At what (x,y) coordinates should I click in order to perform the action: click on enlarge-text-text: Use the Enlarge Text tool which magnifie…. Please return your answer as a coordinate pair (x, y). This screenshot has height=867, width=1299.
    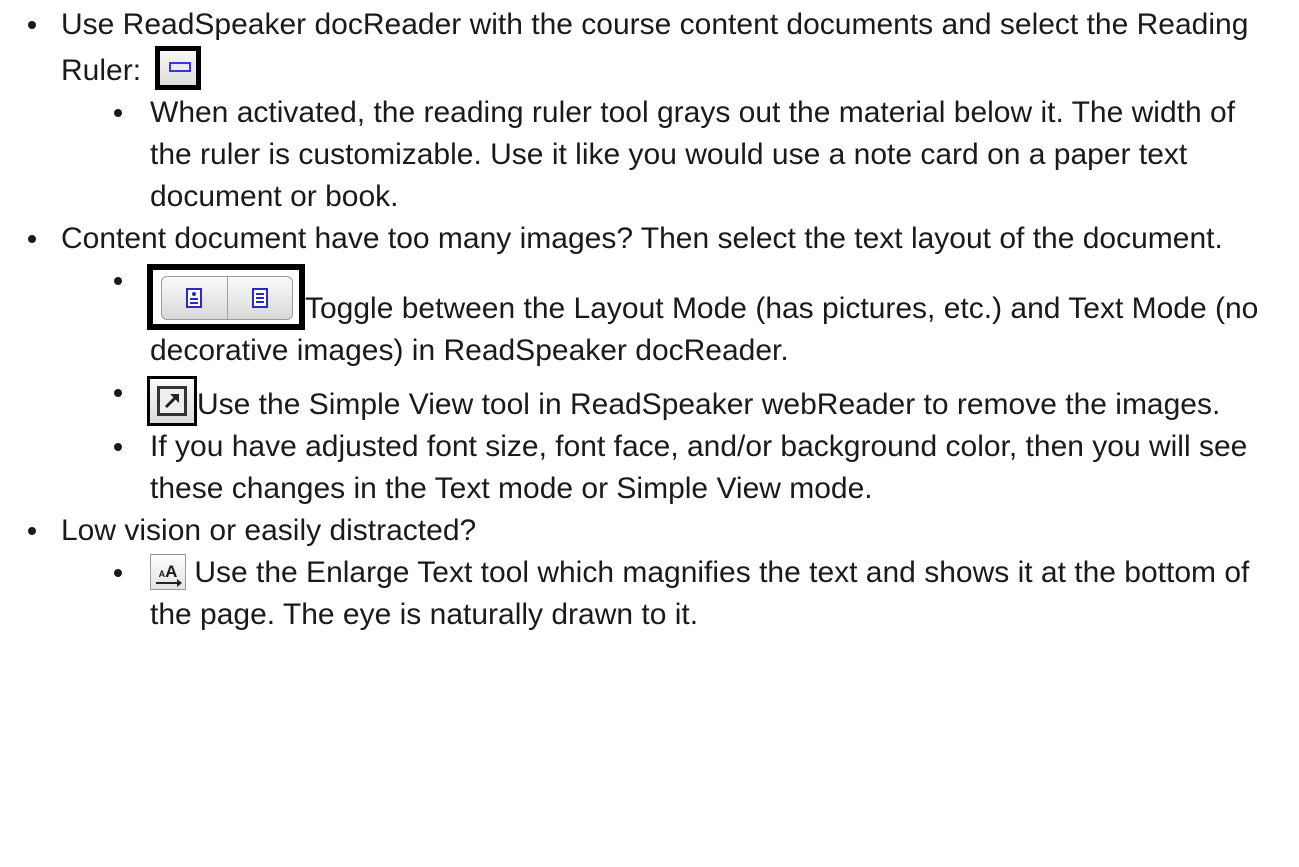
    Looking at the image, I should click on (700, 593).